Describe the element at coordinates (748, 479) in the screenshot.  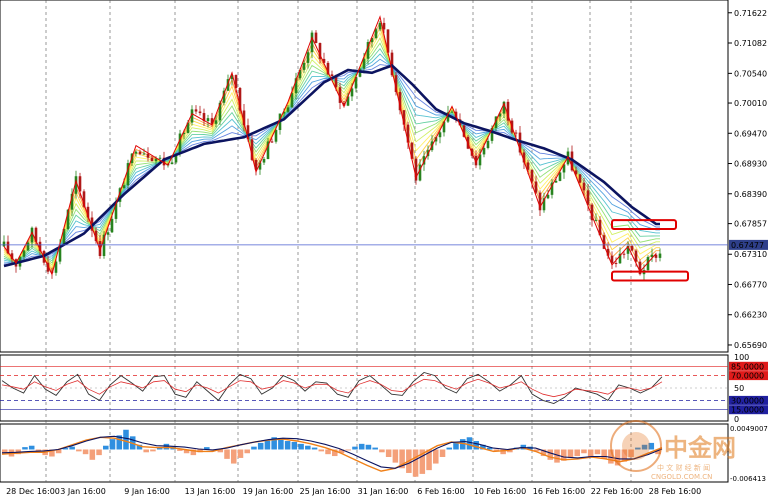
I see `histogram-y-tick-label: -0.006413` at that location.